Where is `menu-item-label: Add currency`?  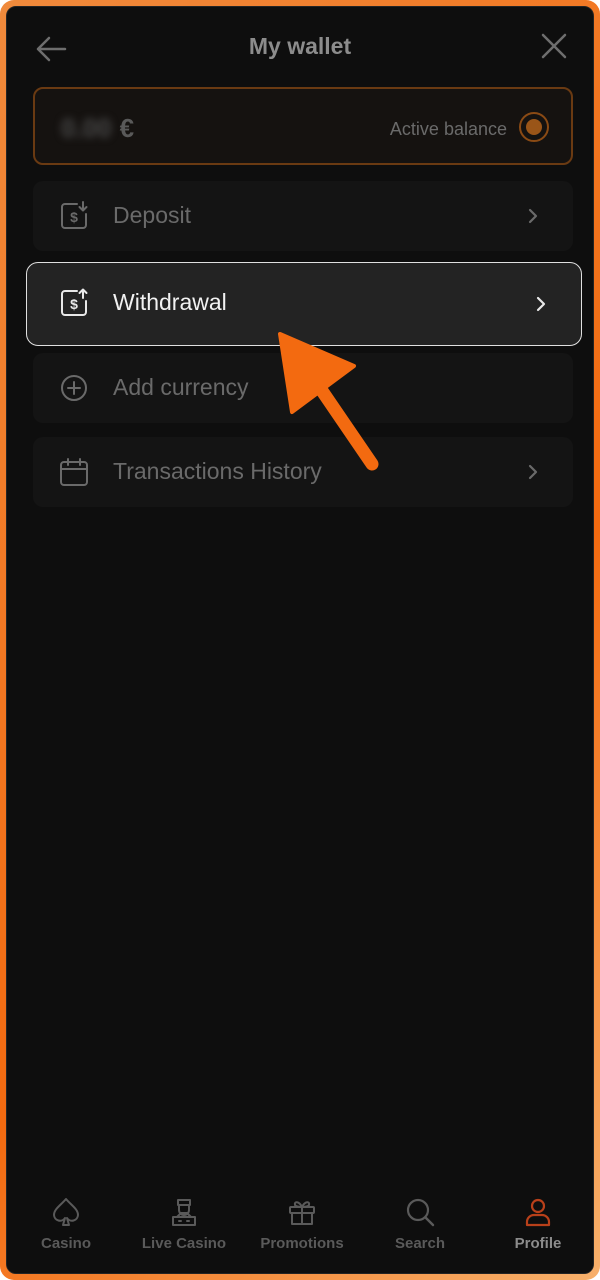 menu-item-label: Add currency is located at coordinates (181, 387).